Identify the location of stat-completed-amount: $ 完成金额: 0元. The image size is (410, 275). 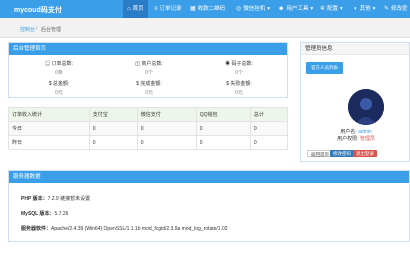
(149, 88).